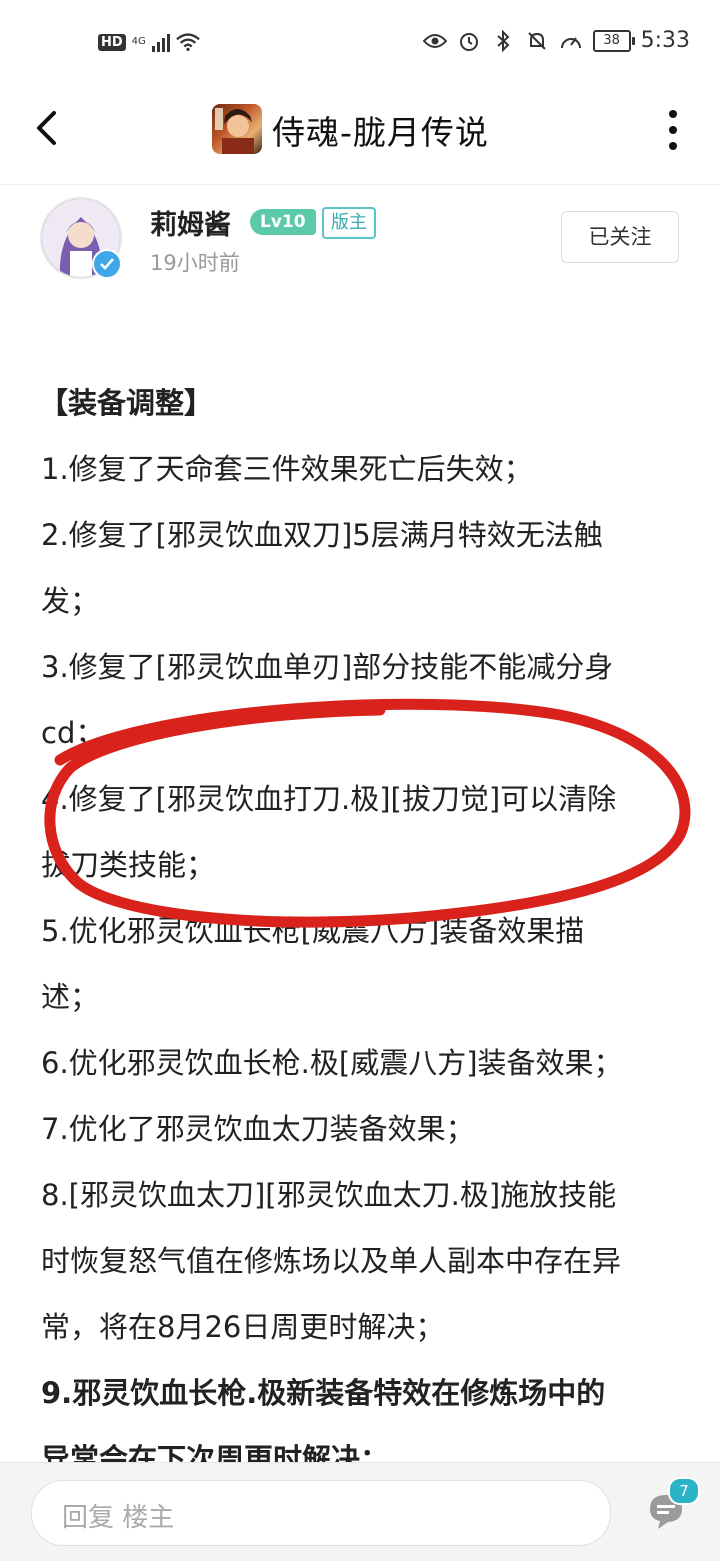 The image size is (720, 1561). What do you see at coordinates (313, 931) in the screenshot?
I see `content-line: 5.优化邪灵饮血长枪[威震八方]装备效果描` at bounding box center [313, 931].